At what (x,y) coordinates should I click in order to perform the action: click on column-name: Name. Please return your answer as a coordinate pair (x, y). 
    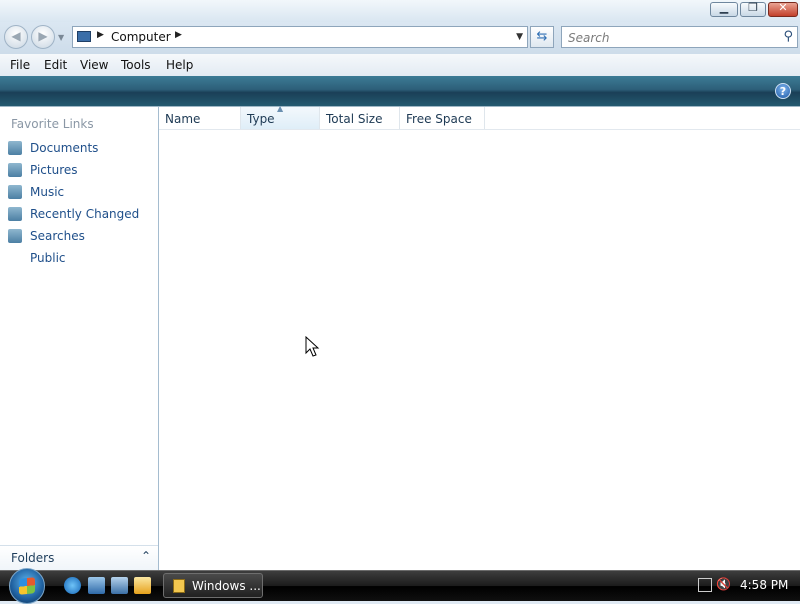
    Looking at the image, I should click on (200, 118).